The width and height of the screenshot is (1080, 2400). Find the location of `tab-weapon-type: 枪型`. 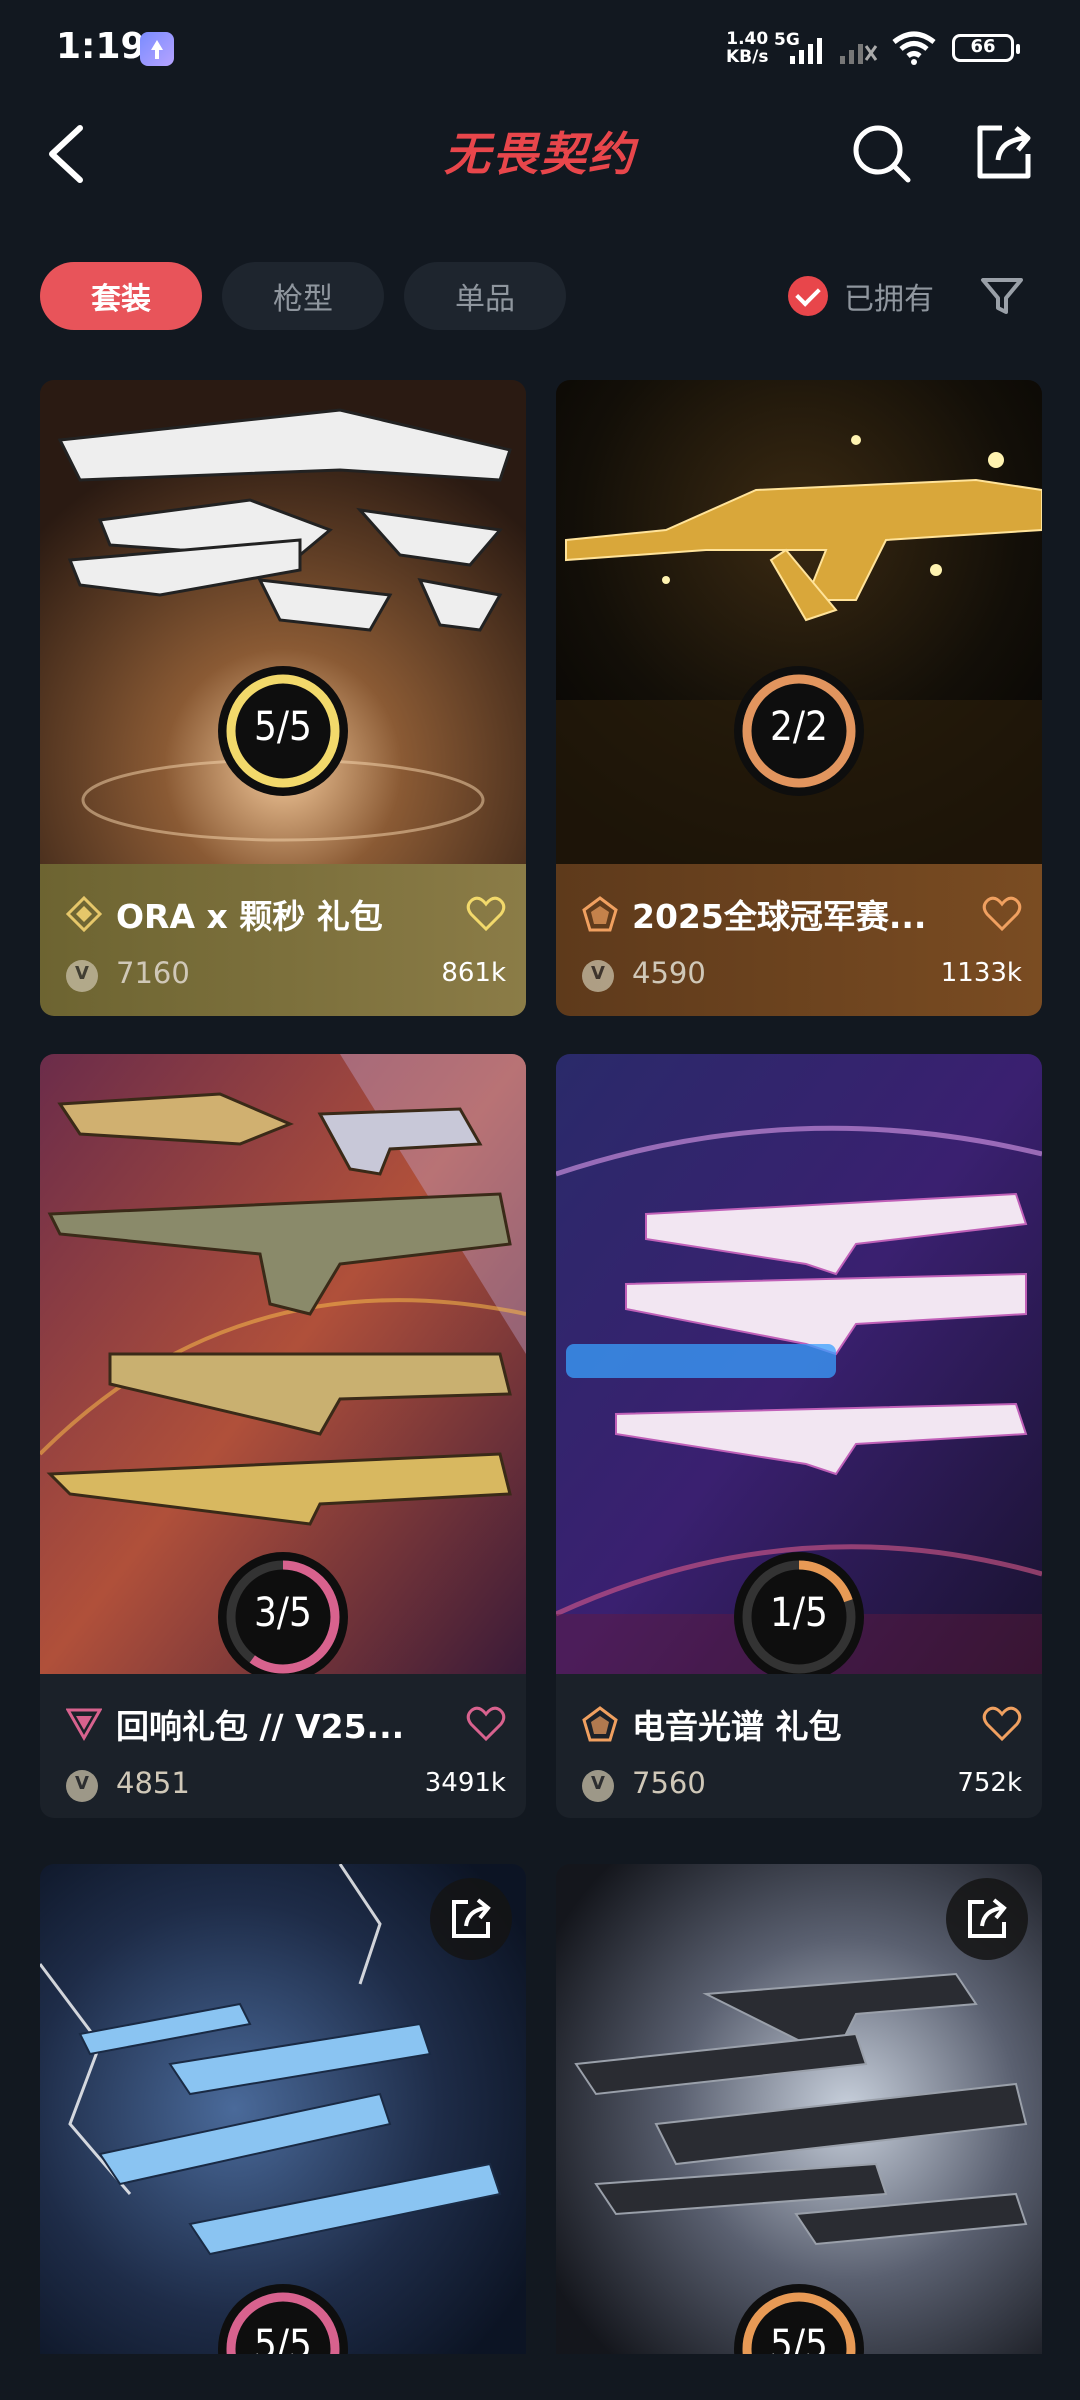

tab-weapon-type: 枪型 is located at coordinates (303, 296).